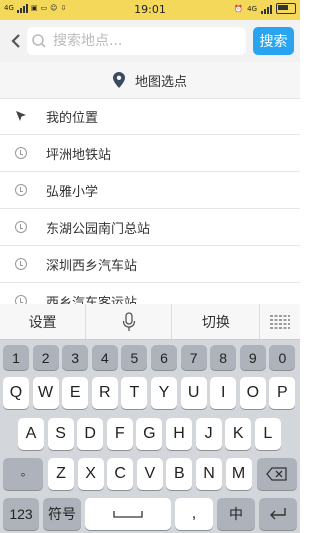 Image resolution: width=320 pixels, height=533 pixels. Describe the element at coordinates (252, 357) in the screenshot. I see `key-9: 9` at that location.